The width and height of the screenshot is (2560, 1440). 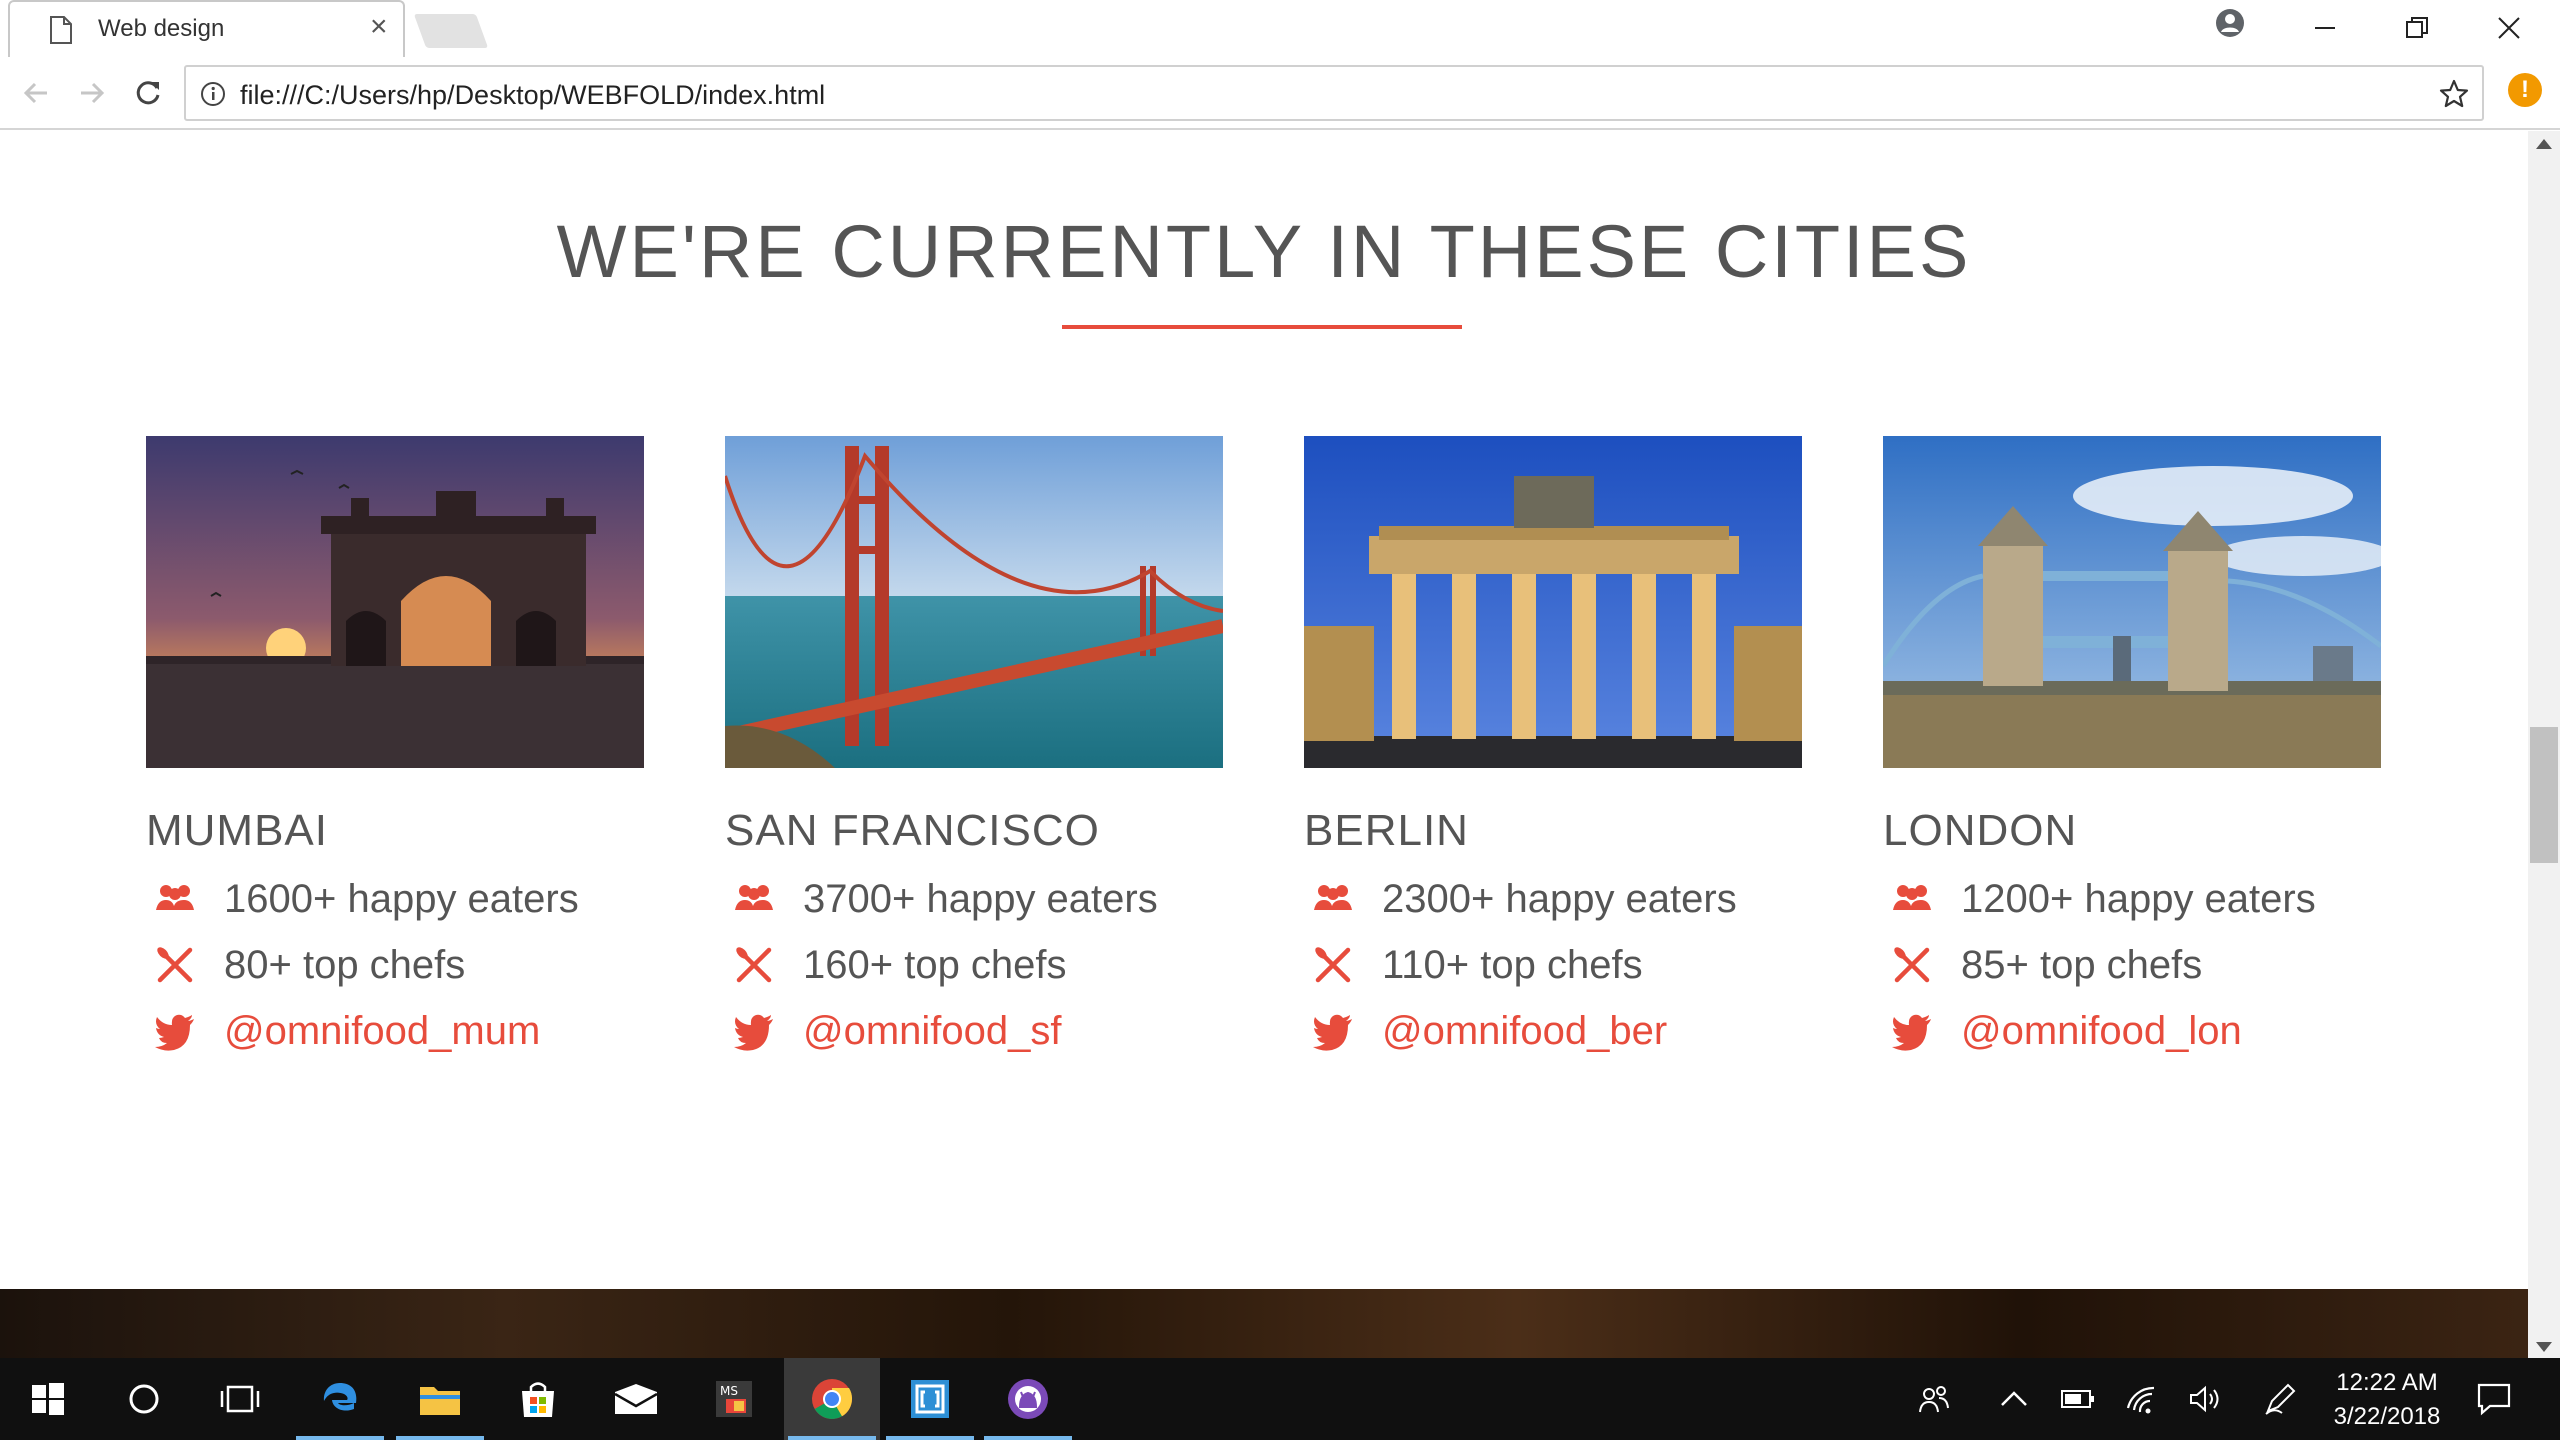 What do you see at coordinates (61, 30) in the screenshot?
I see `page-icon` at bounding box center [61, 30].